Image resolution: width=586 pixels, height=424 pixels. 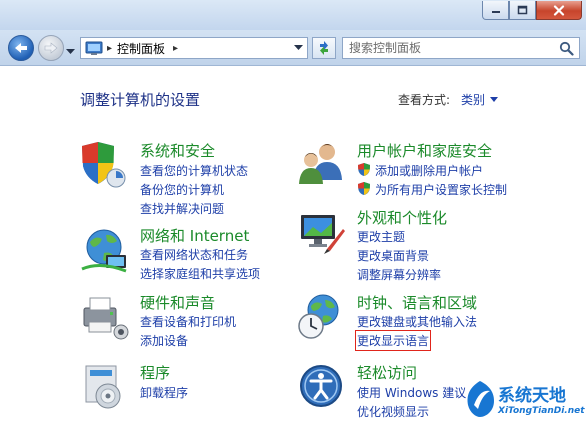 I want to click on back-button, so click(x=21, y=48).